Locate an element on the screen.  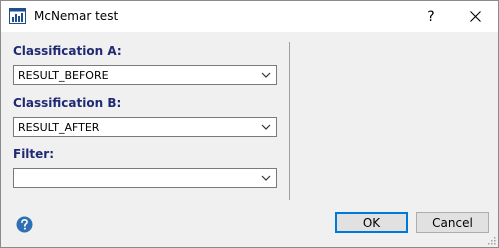
close-button is located at coordinates (475, 16).